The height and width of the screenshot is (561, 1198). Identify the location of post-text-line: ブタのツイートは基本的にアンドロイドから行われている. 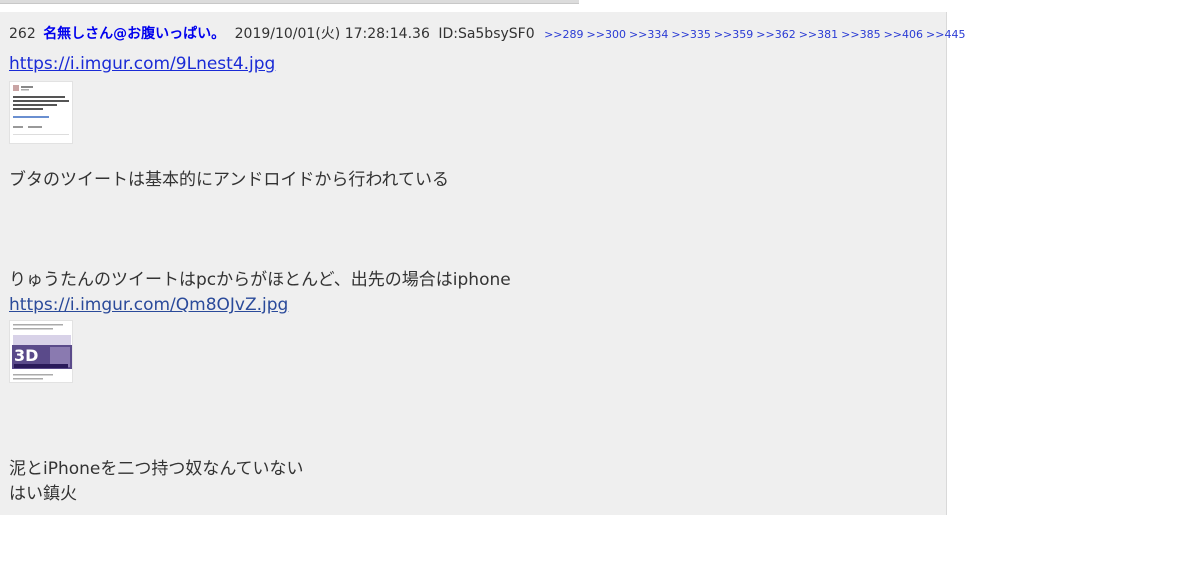
(229, 180).